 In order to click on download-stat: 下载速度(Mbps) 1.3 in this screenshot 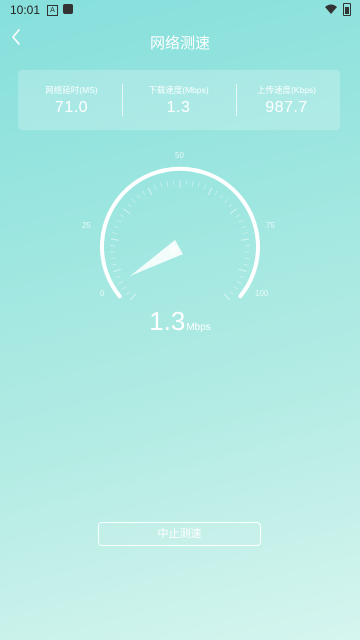, I will do `click(178, 100)`.